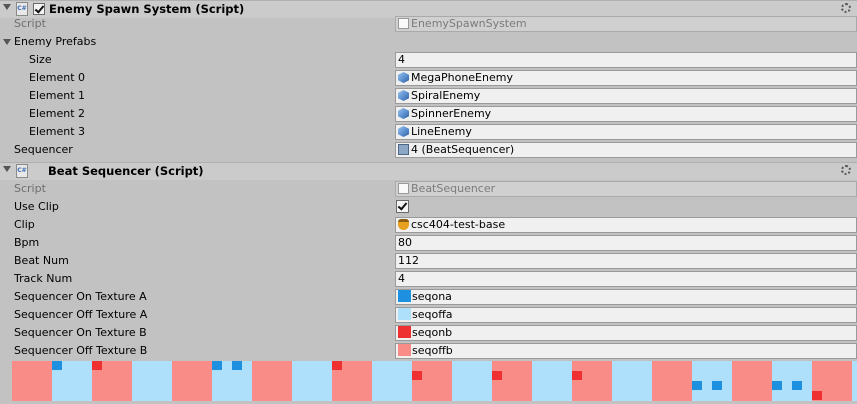 Image resolution: width=857 pixels, height=404 pixels. Describe the element at coordinates (81, 350) in the screenshot. I see `texture-off-b-label: Sequencer Off Texture B` at that location.